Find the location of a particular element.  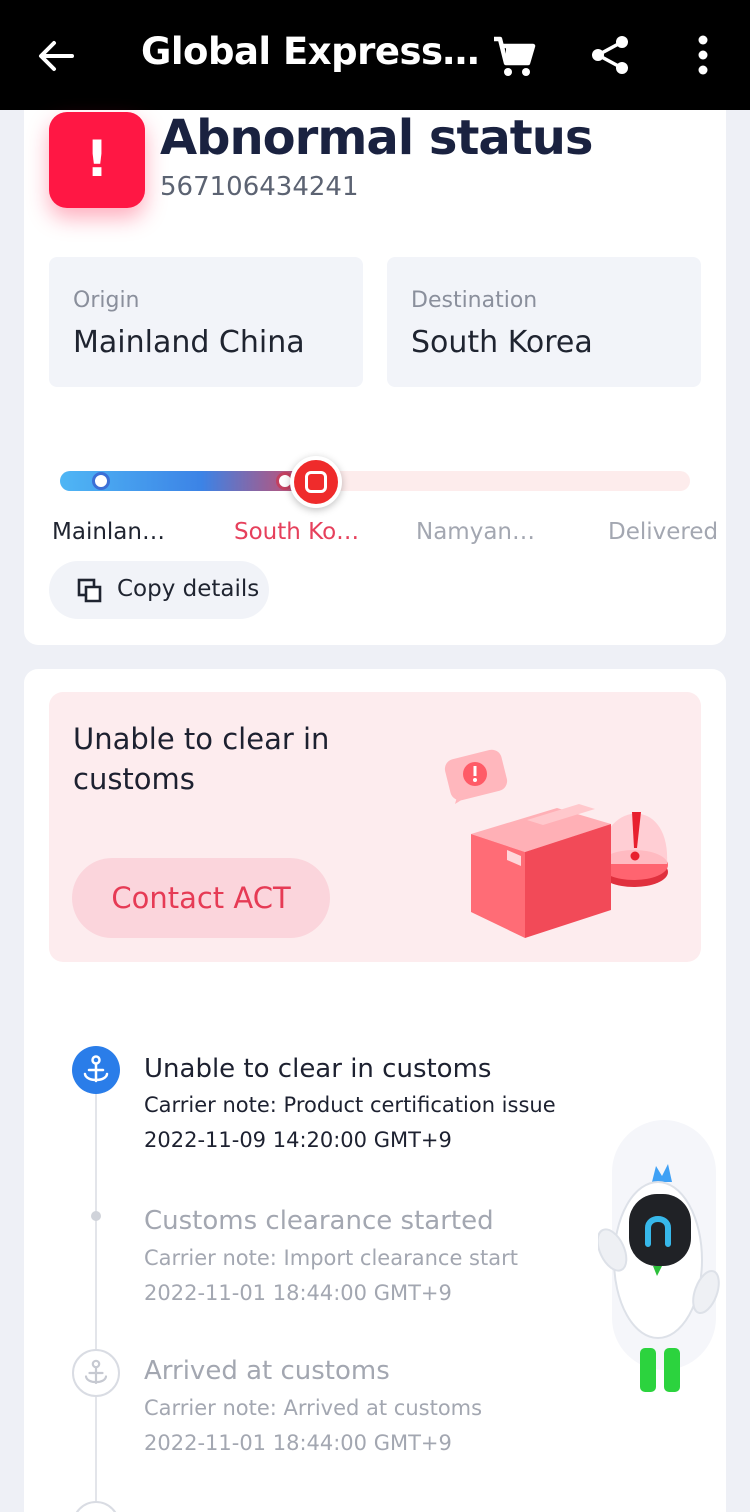

origin-box: Origin Mainland China is located at coordinates (206, 322).